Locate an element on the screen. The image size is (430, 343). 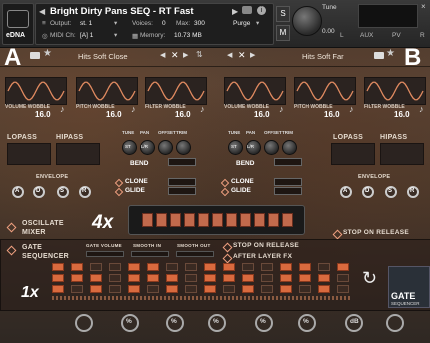
camera-icon is located at coordinates (247, 10).